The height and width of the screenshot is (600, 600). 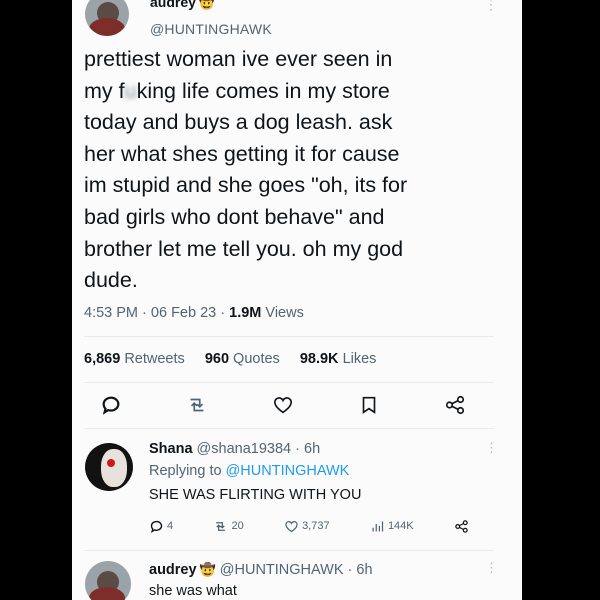 I want to click on likes-stat: 98.9K Likes, so click(x=342, y=359).